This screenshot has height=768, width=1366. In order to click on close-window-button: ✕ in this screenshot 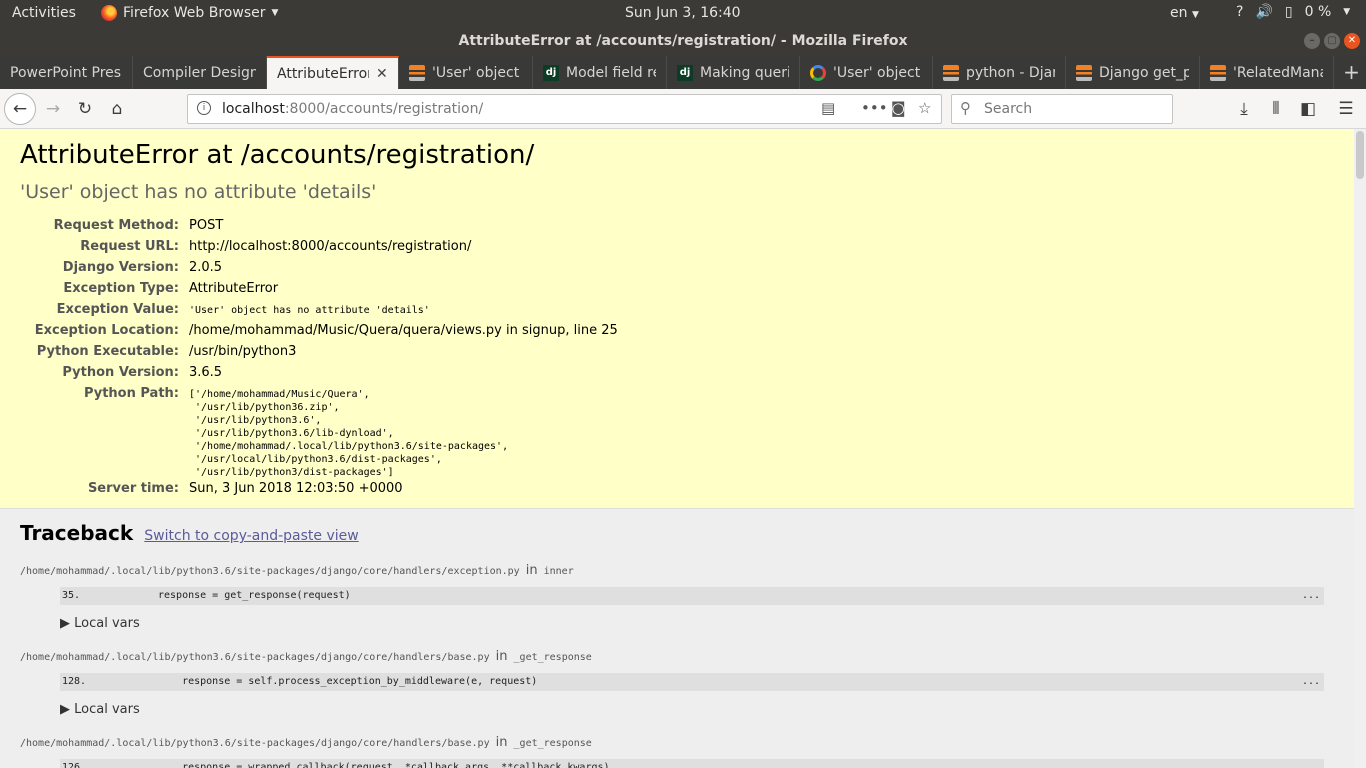, I will do `click(1352, 41)`.